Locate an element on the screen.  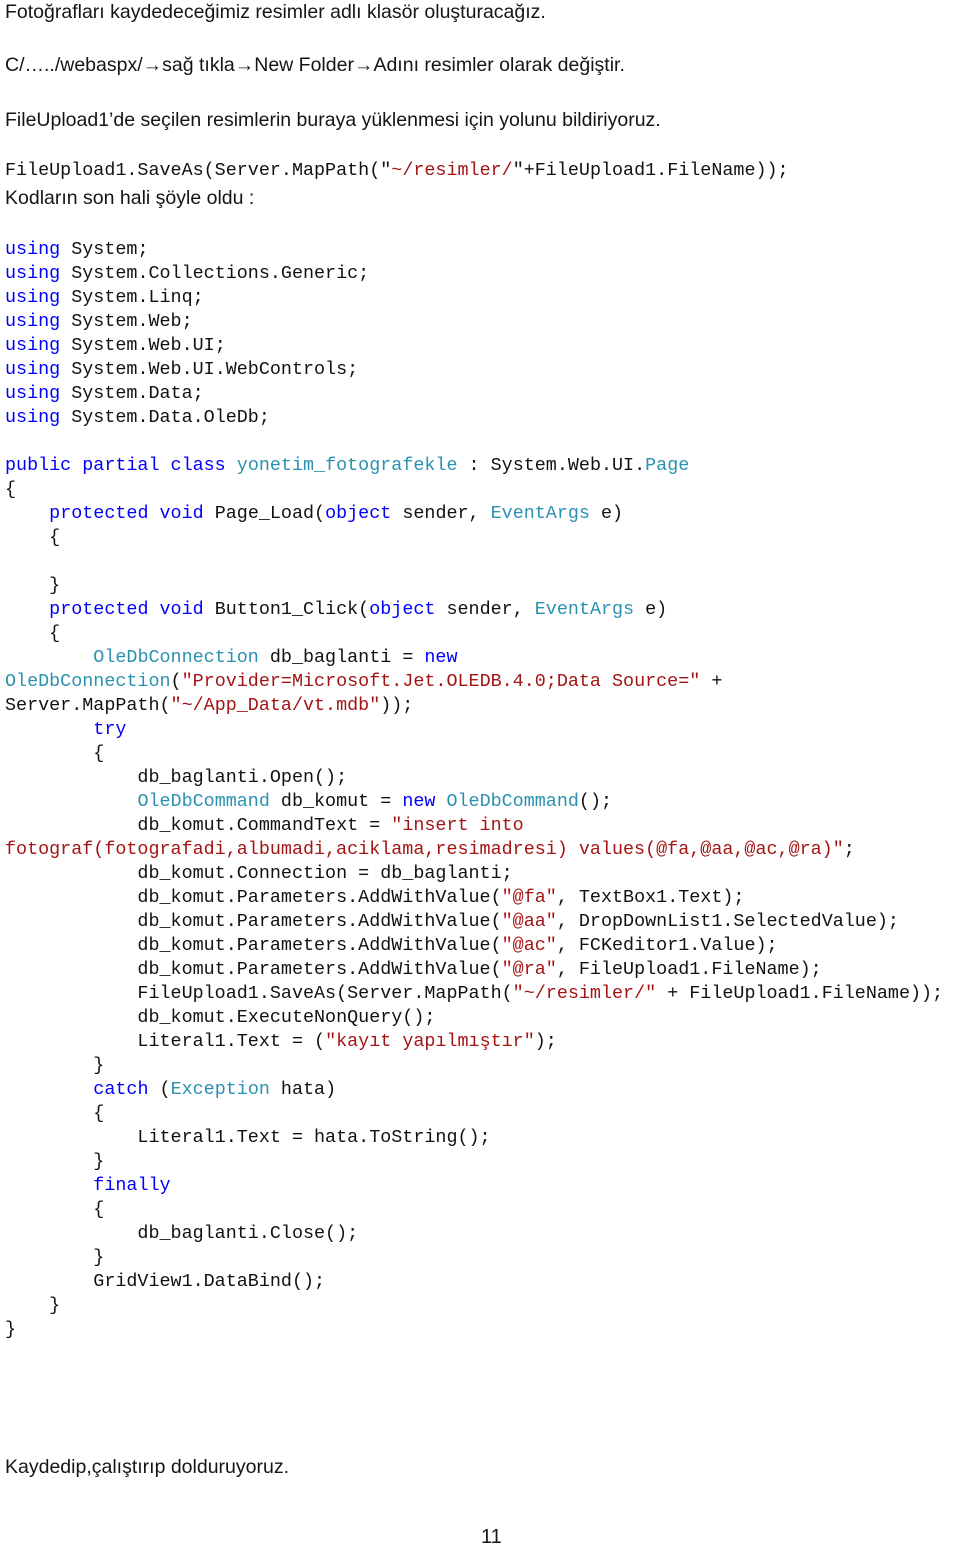
code-text: ( is located at coordinates (176, 681).